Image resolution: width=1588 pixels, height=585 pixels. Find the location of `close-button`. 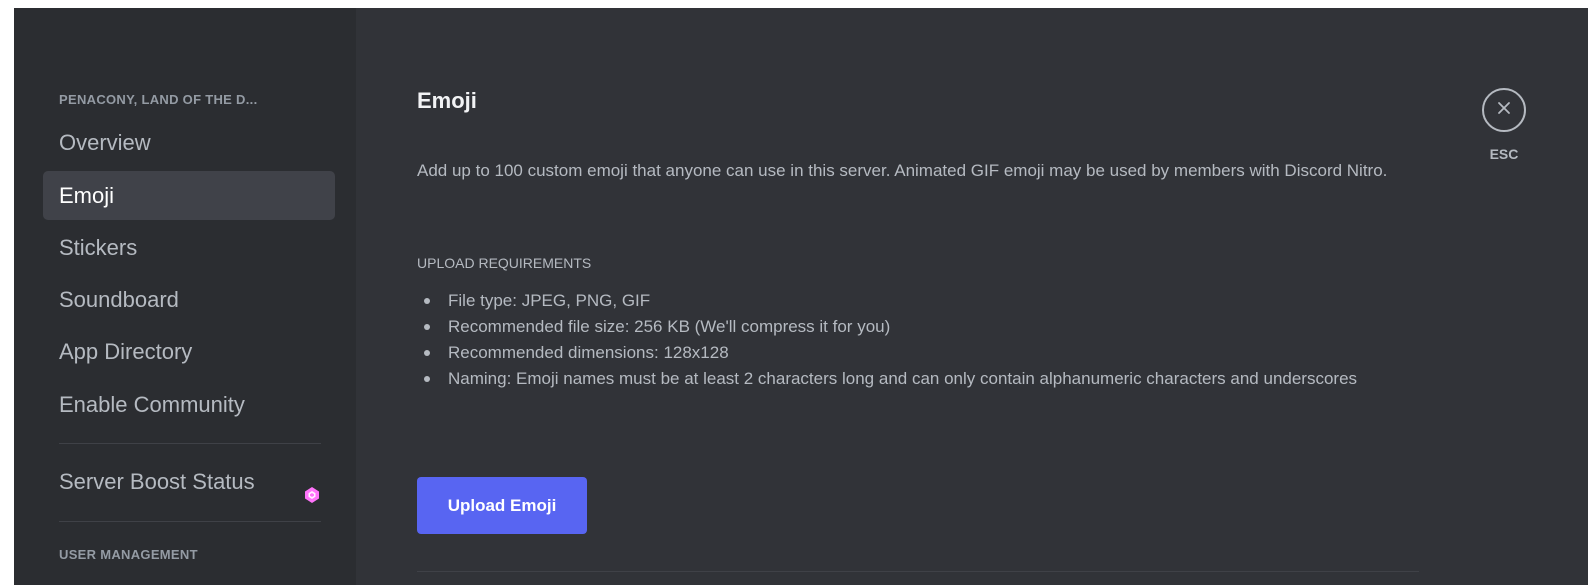

close-button is located at coordinates (1504, 110).